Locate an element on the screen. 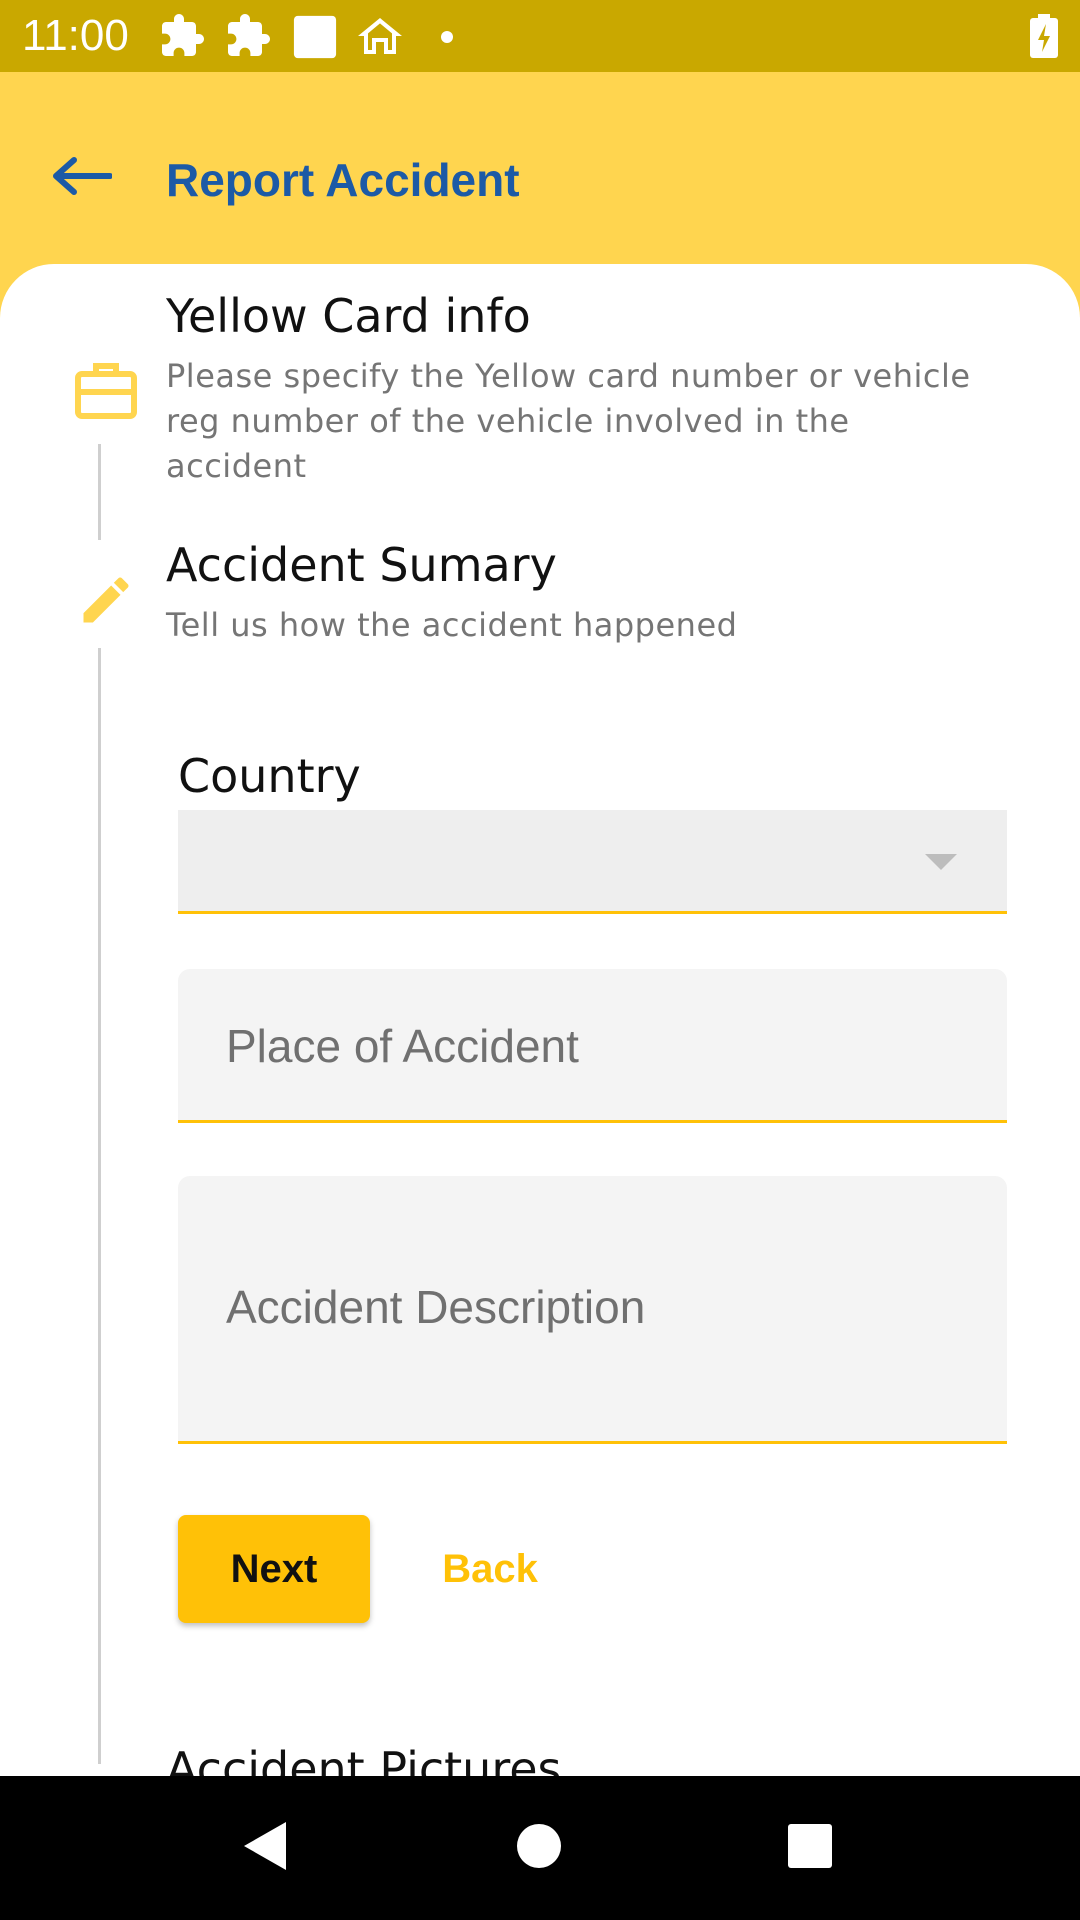 The image size is (1080, 1920). page-title: Report Accident is located at coordinates (343, 180).